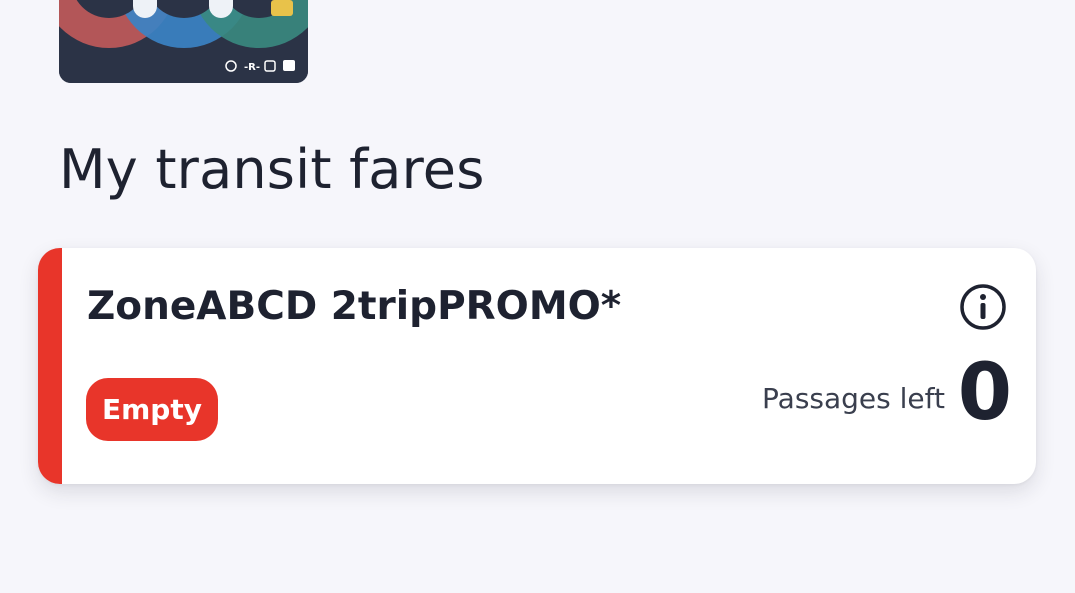 This screenshot has width=1075, height=593. I want to click on train-icon: -R-, so click(252, 67).